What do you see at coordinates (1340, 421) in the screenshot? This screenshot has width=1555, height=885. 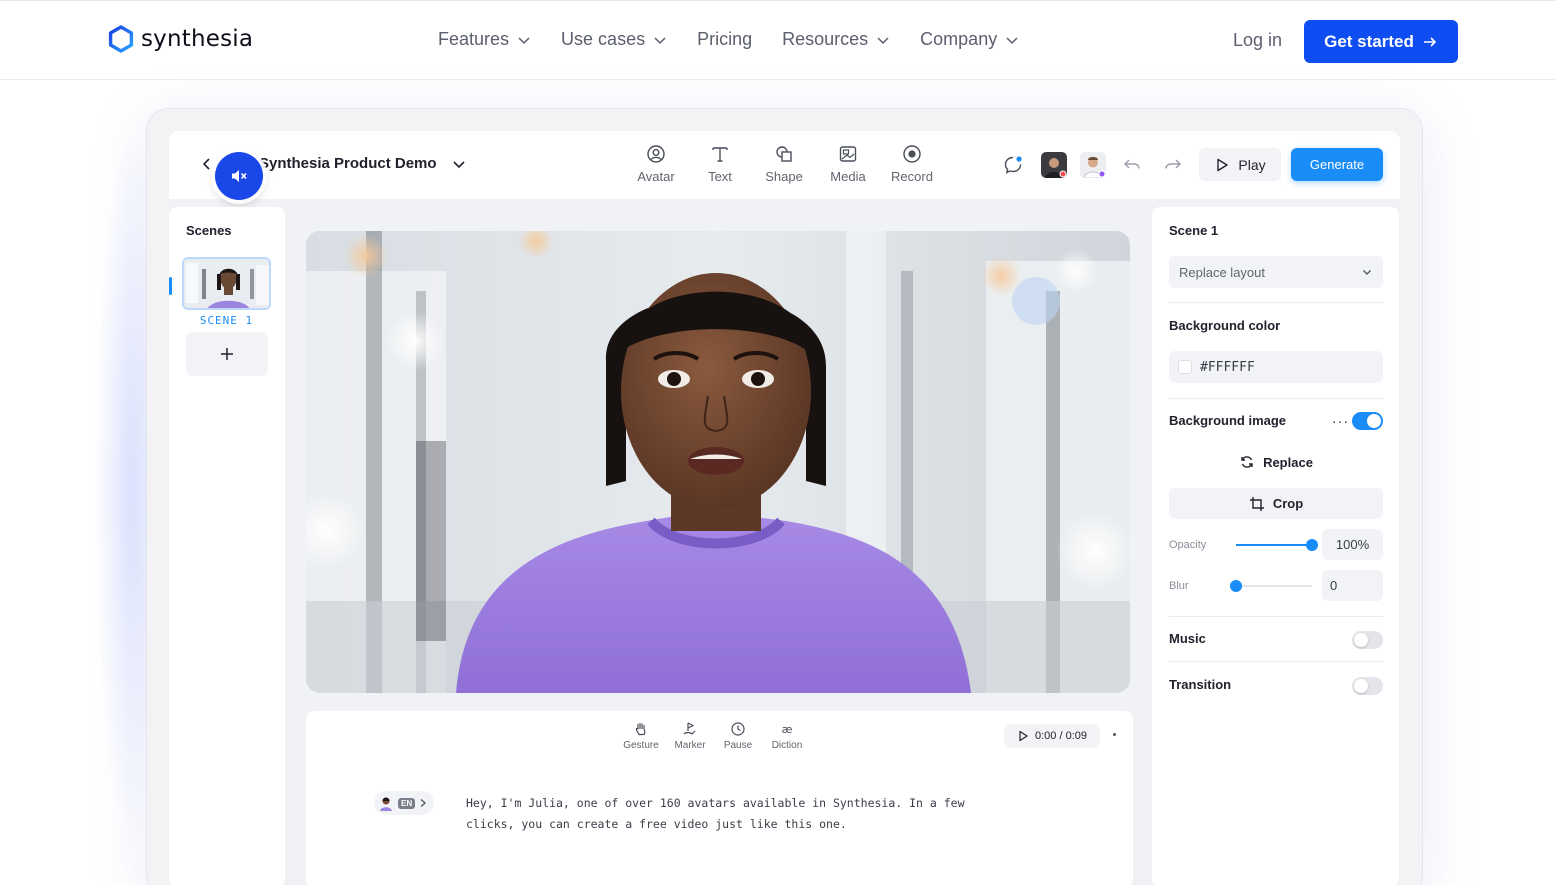 I see `more-options-icon: ···` at bounding box center [1340, 421].